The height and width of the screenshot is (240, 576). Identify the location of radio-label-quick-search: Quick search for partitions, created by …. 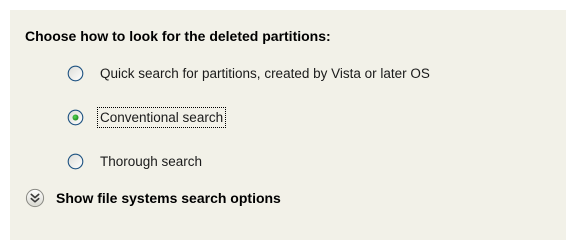
(265, 73).